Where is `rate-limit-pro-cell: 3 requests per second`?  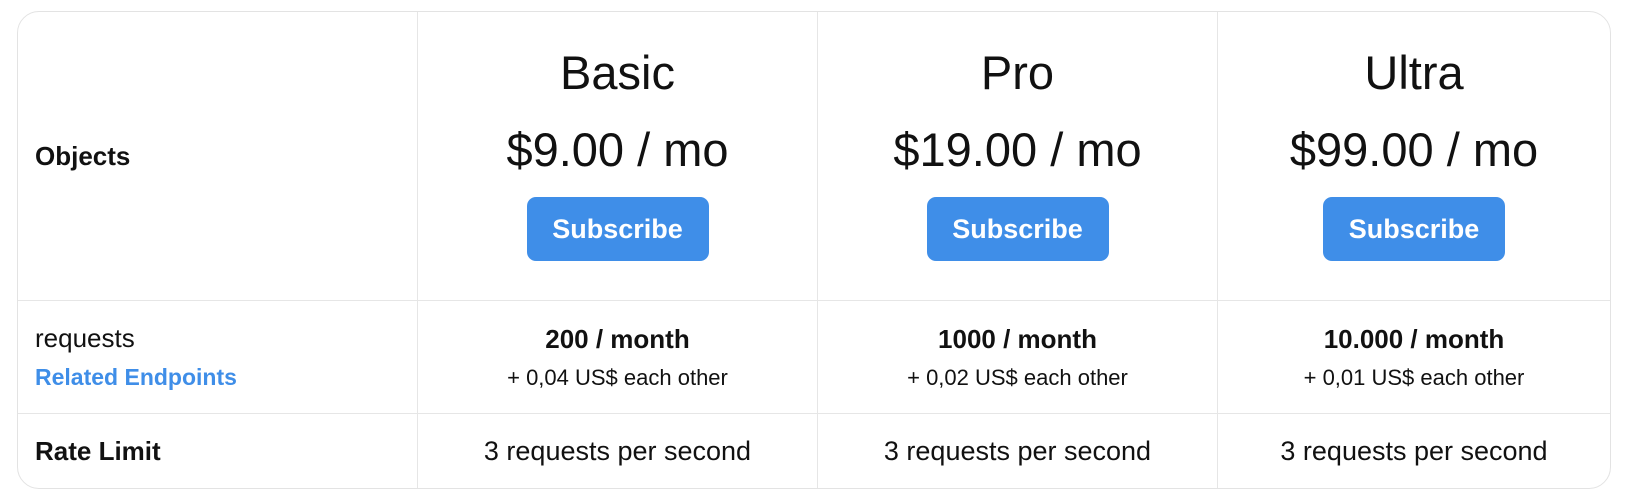 rate-limit-pro-cell: 3 requests per second is located at coordinates (1018, 451).